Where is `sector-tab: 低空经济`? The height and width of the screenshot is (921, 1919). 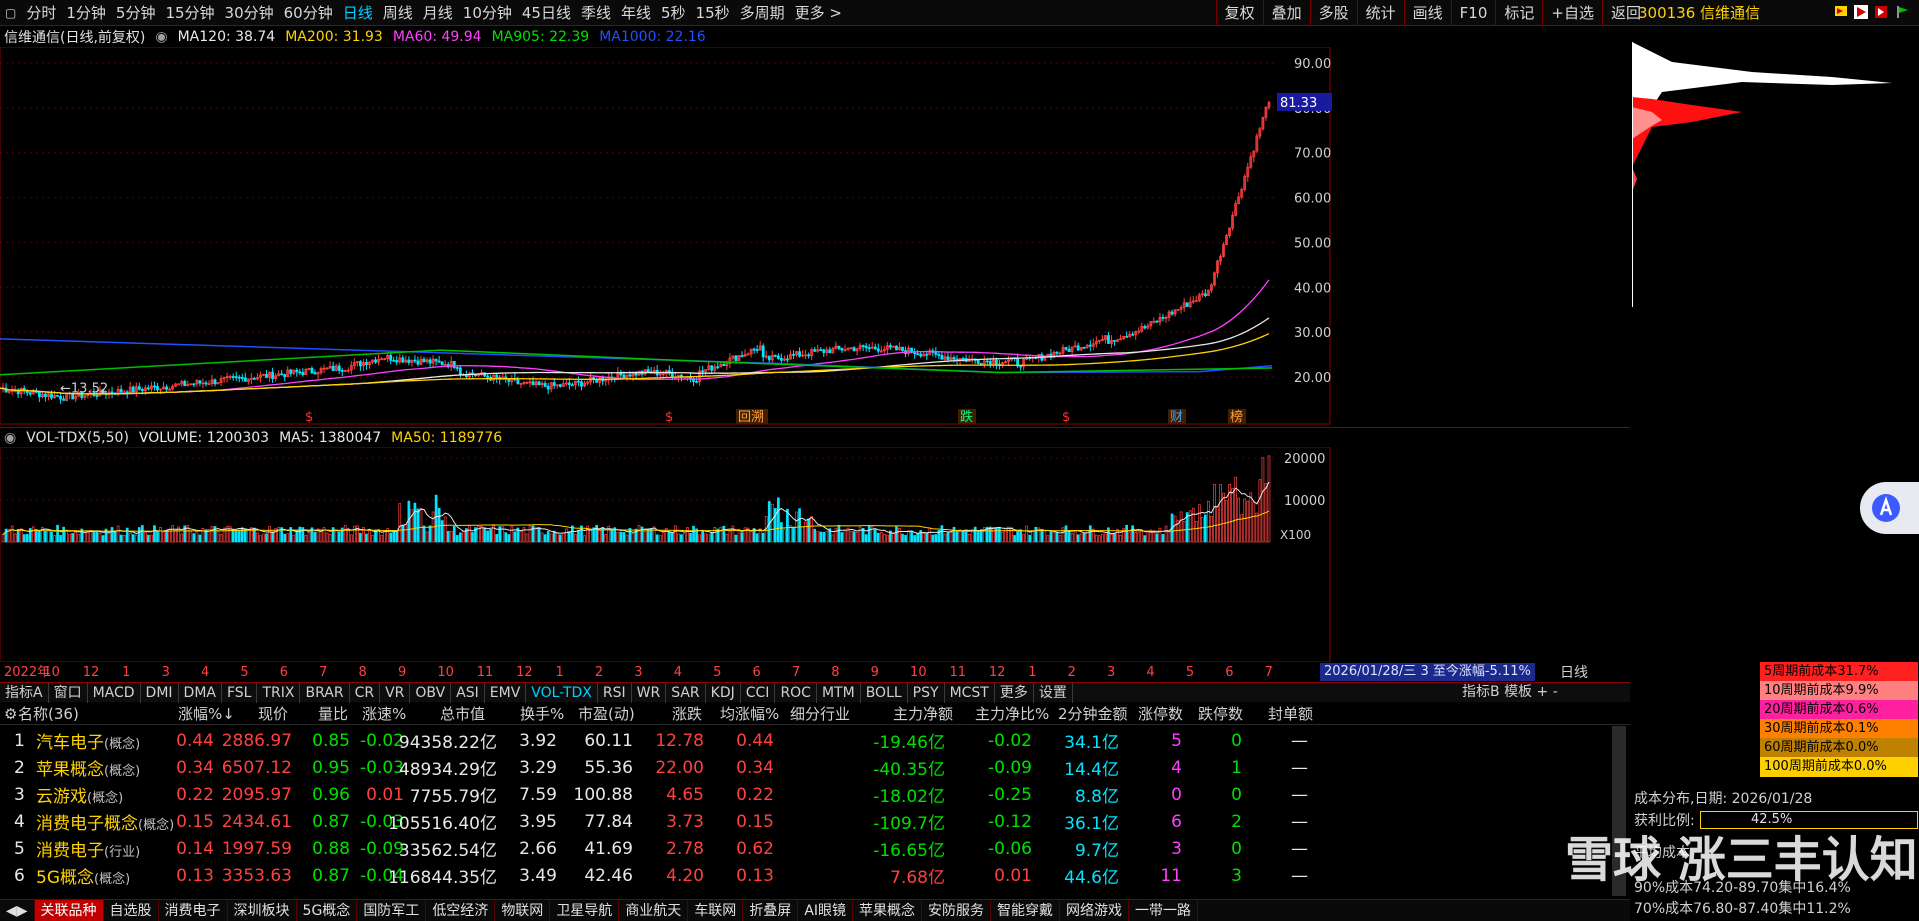 sector-tab: 低空经济 is located at coordinates (461, 910).